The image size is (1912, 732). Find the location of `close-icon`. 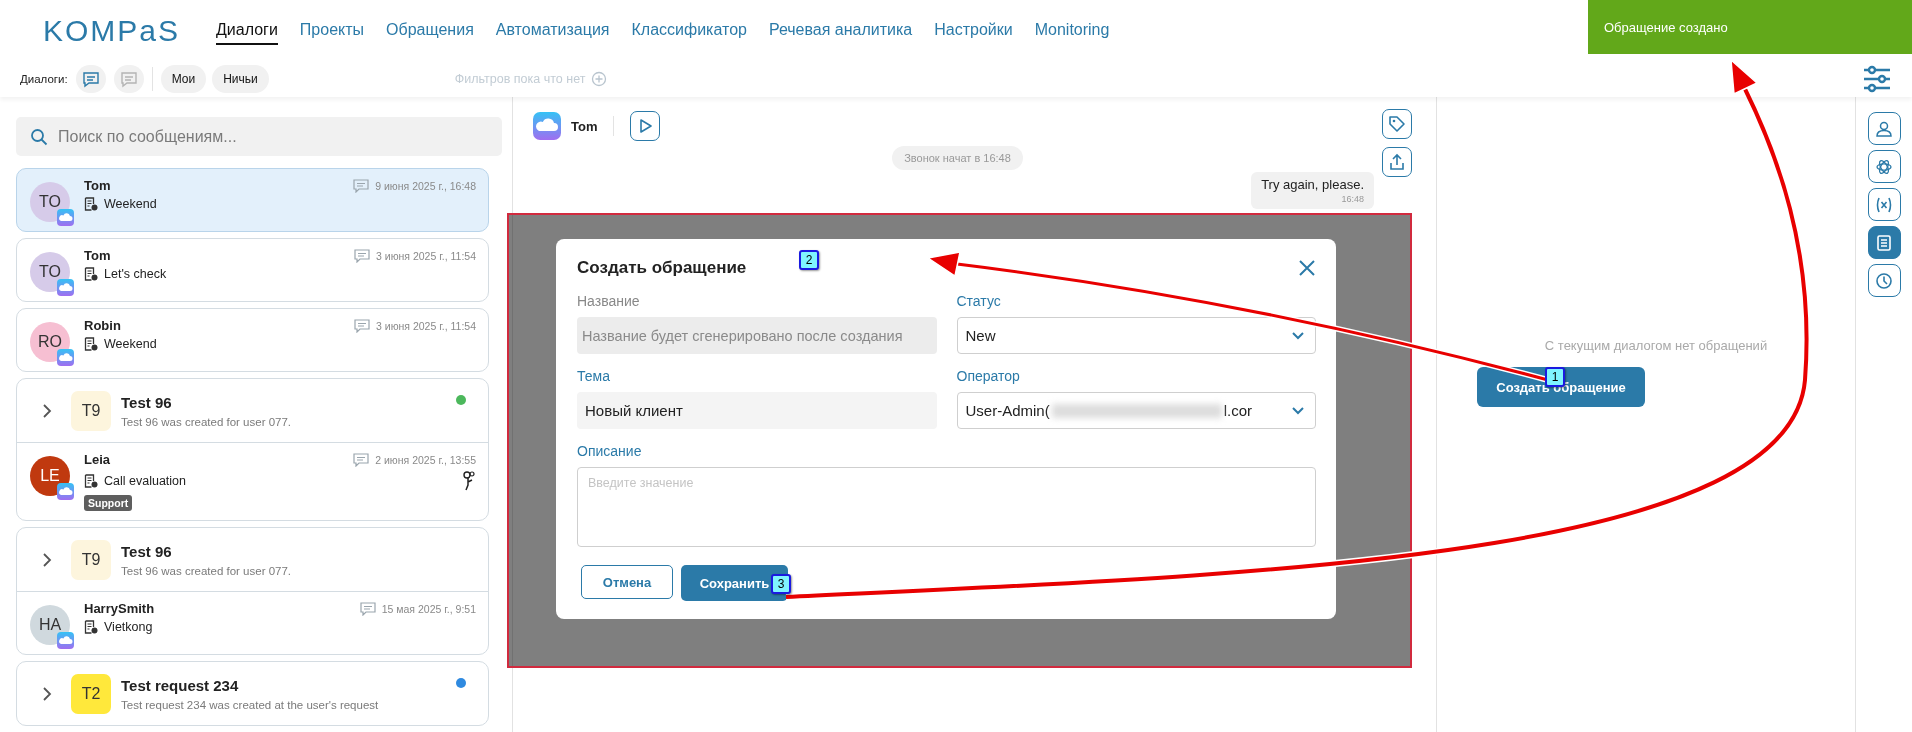

close-icon is located at coordinates (1307, 268).